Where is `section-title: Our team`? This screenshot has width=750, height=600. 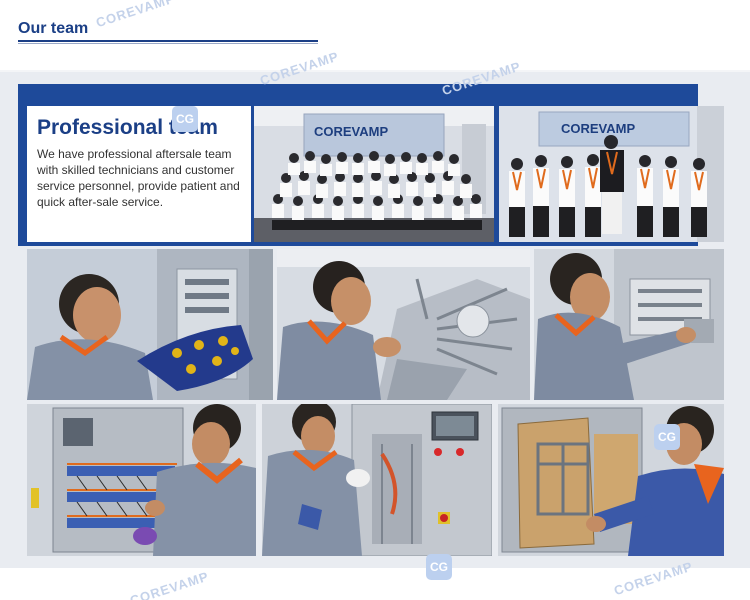
section-title: Our team is located at coordinates (53, 28).